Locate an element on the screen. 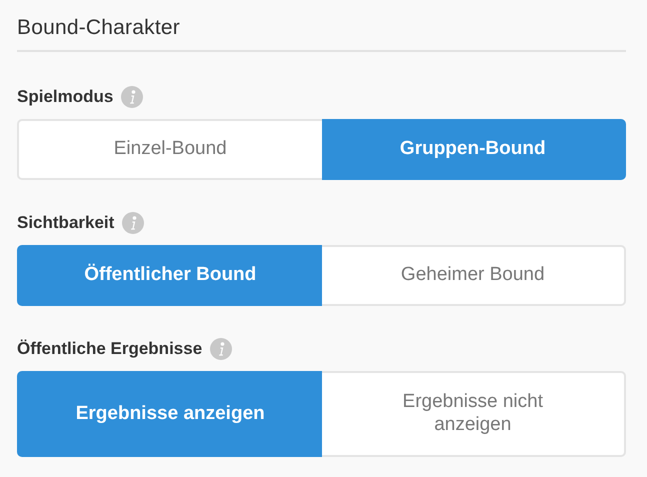  field-label: Öffentliche Ergebnisse is located at coordinates (109, 349).